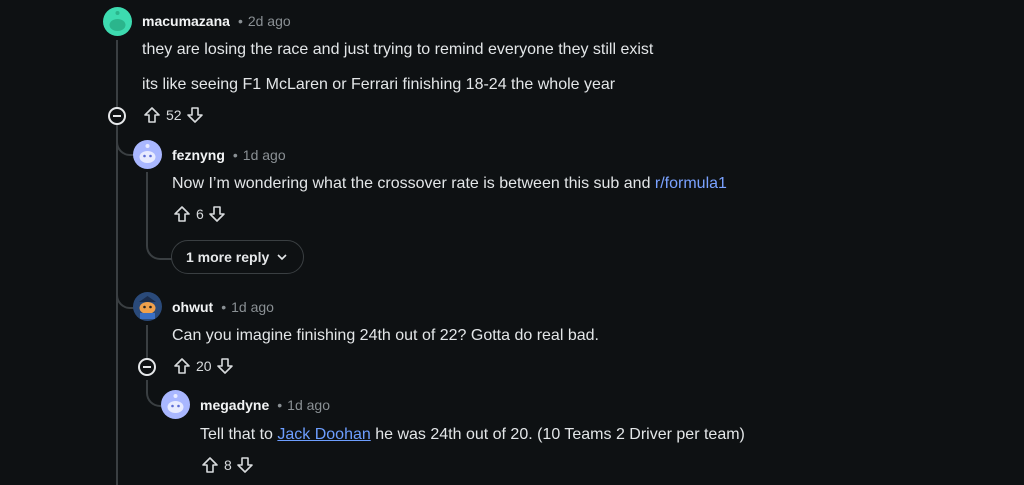 This screenshot has height=485, width=1024. What do you see at coordinates (282, 257) in the screenshot?
I see `chevron-down-icon` at bounding box center [282, 257].